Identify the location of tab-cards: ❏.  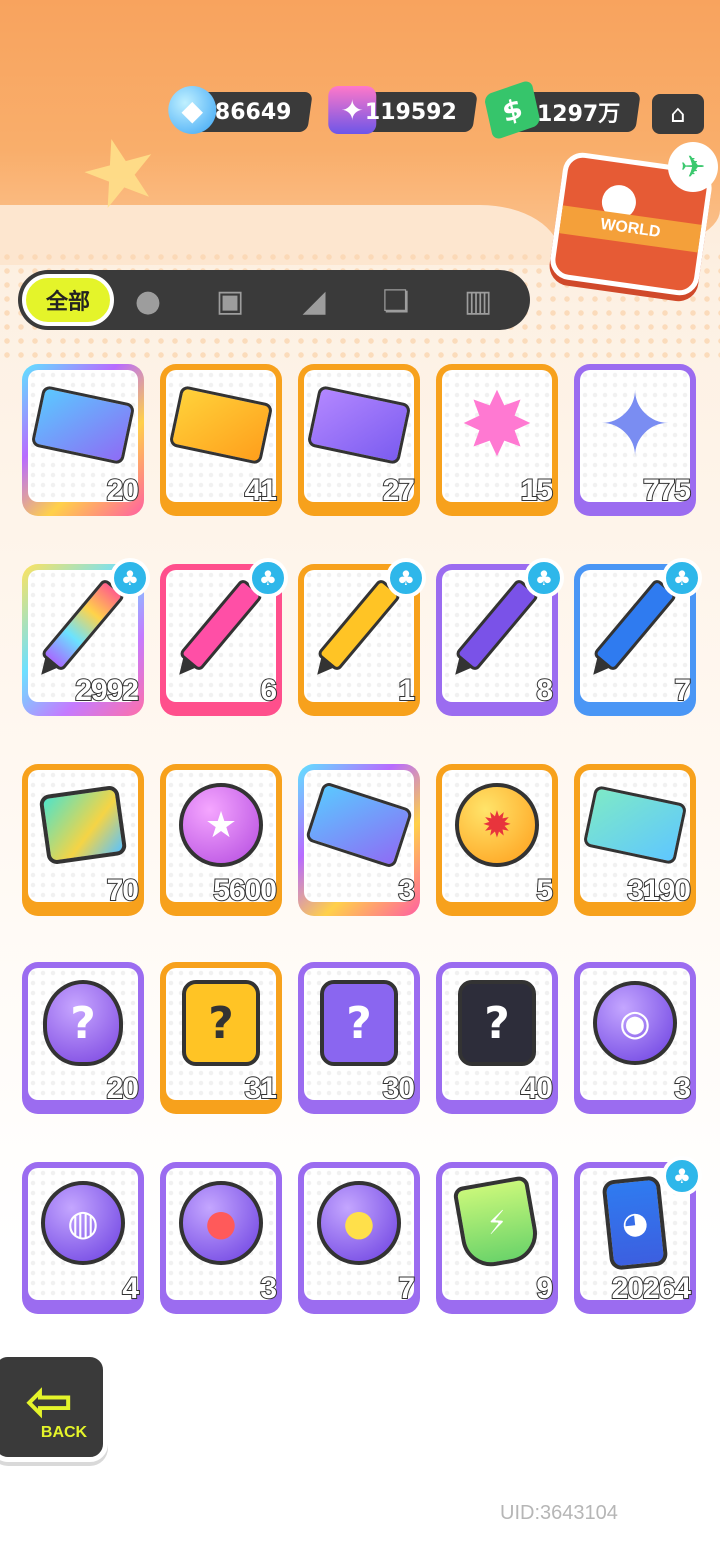
(396, 301).